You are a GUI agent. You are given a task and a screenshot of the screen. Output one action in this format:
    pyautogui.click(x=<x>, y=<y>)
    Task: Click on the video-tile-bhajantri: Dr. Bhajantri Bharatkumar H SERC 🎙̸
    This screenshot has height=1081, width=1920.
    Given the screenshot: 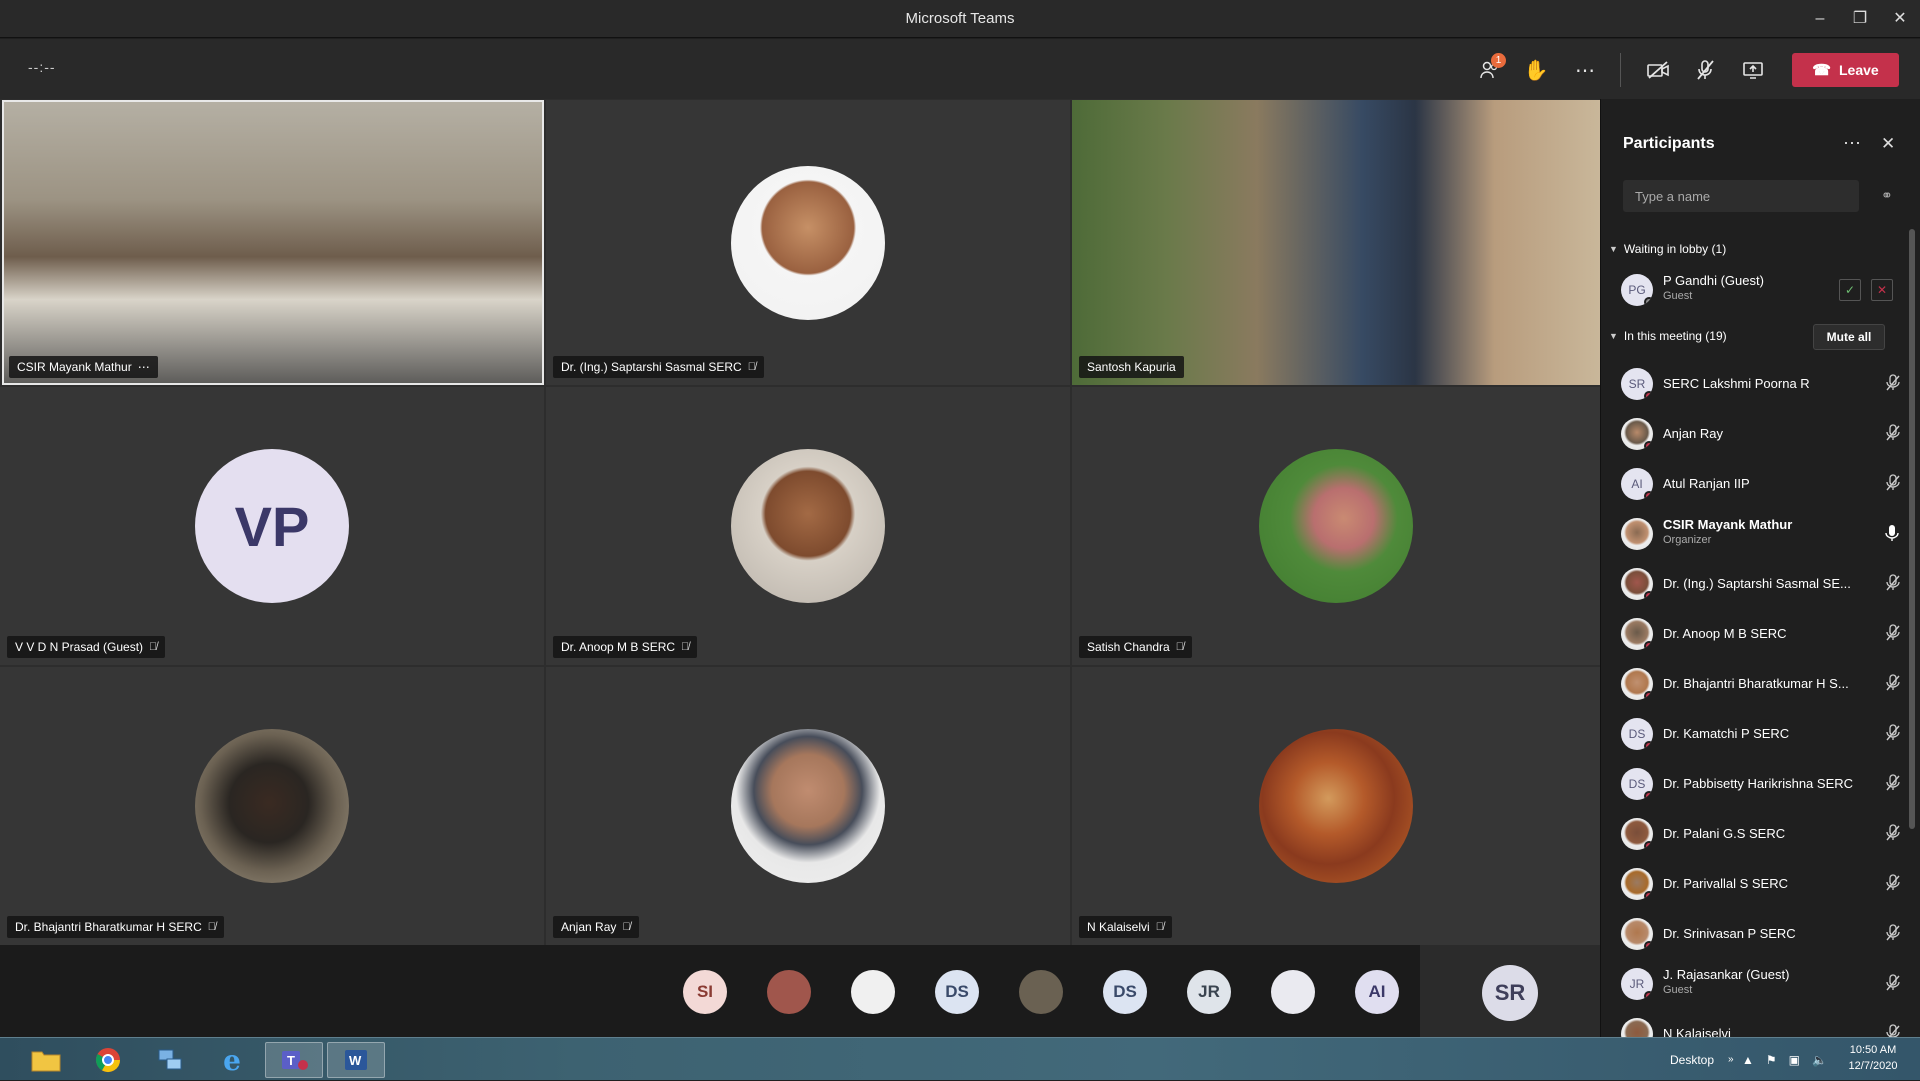 What is the action you would take?
    pyautogui.click(x=272, y=806)
    